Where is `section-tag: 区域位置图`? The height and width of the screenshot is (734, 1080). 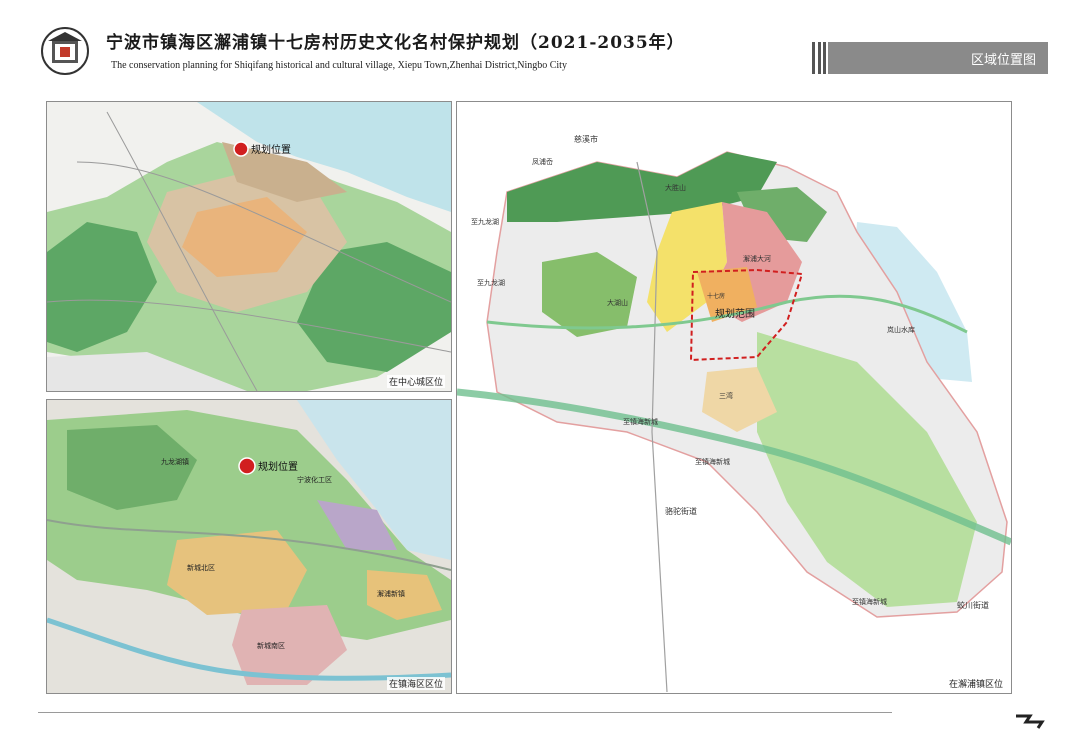
section-tag: 区域位置图 is located at coordinates (938, 58).